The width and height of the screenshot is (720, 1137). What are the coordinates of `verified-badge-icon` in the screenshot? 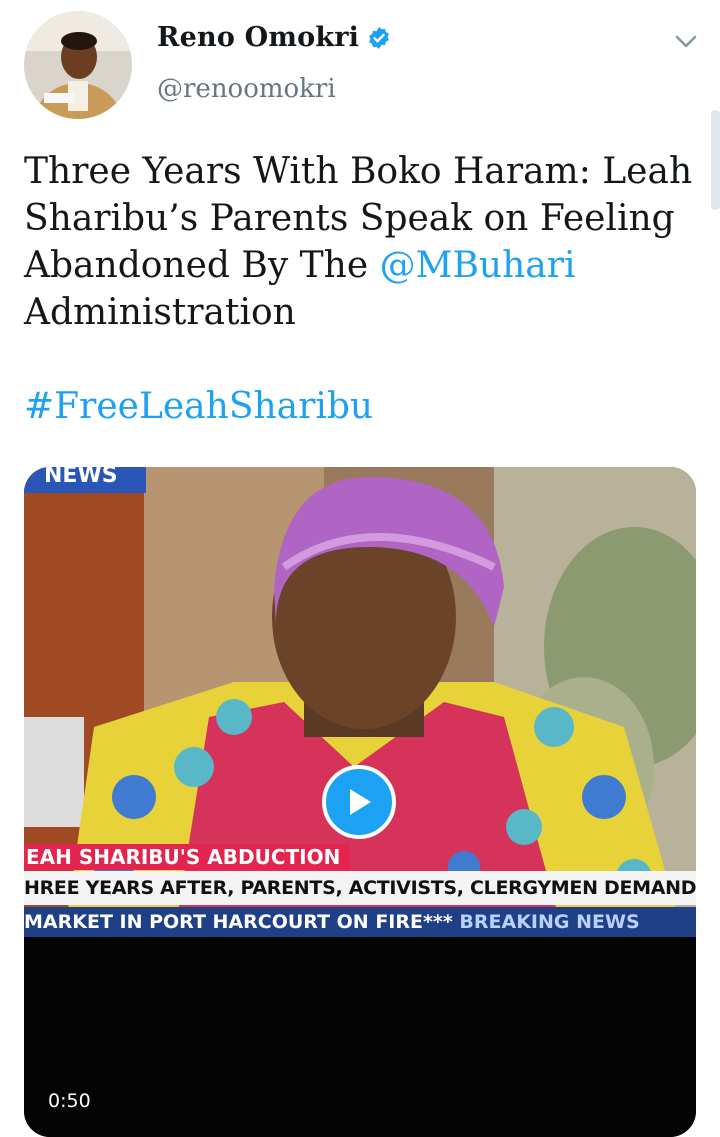 It's located at (379, 38).